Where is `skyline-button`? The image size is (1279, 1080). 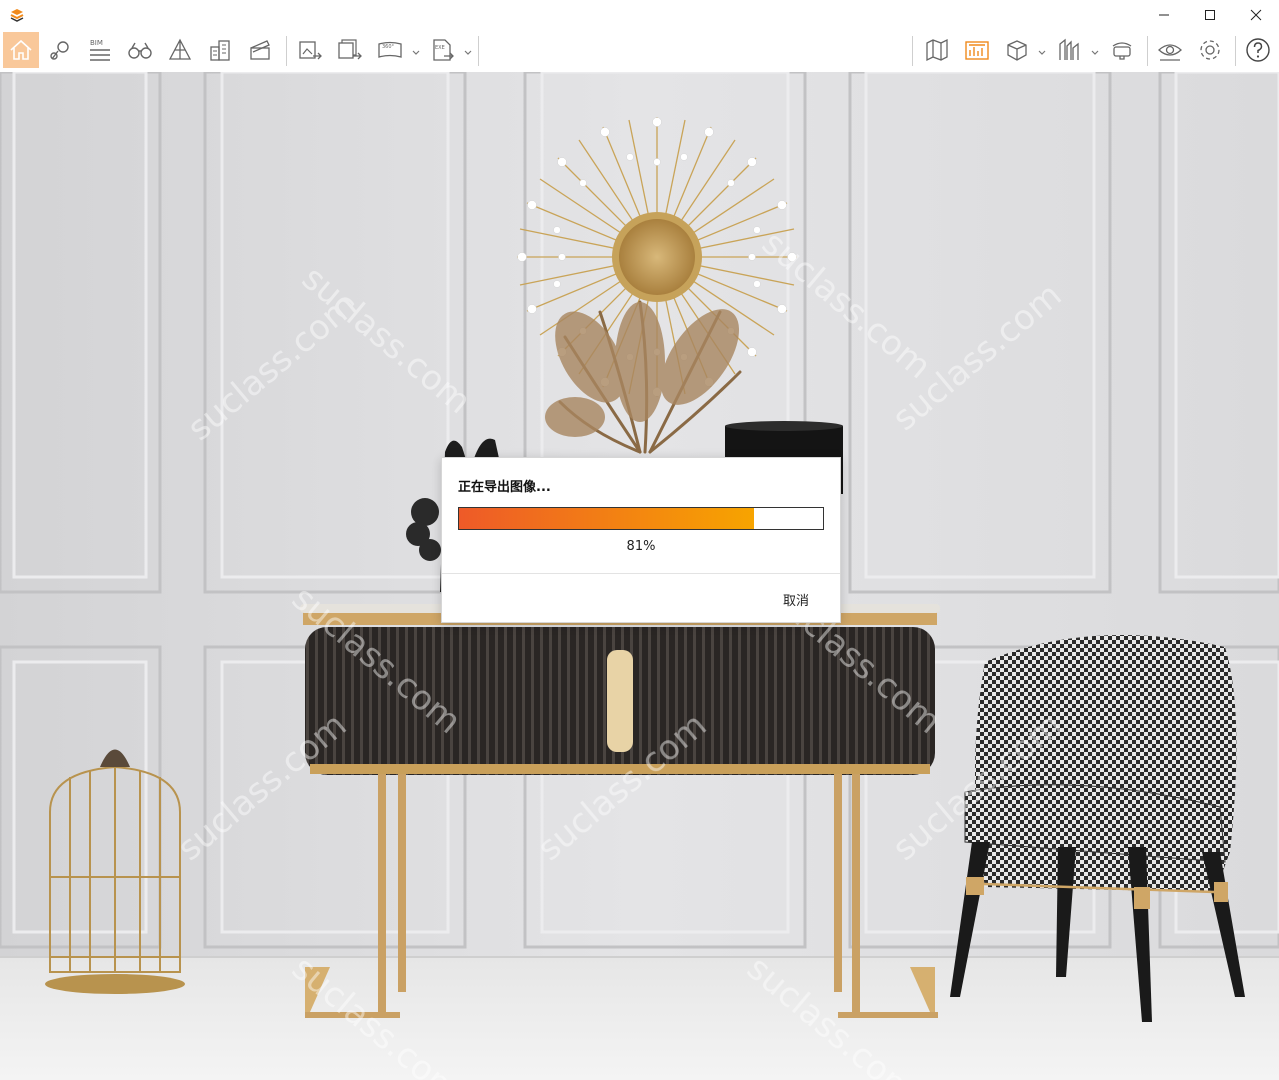 skyline-button is located at coordinates (1070, 50).